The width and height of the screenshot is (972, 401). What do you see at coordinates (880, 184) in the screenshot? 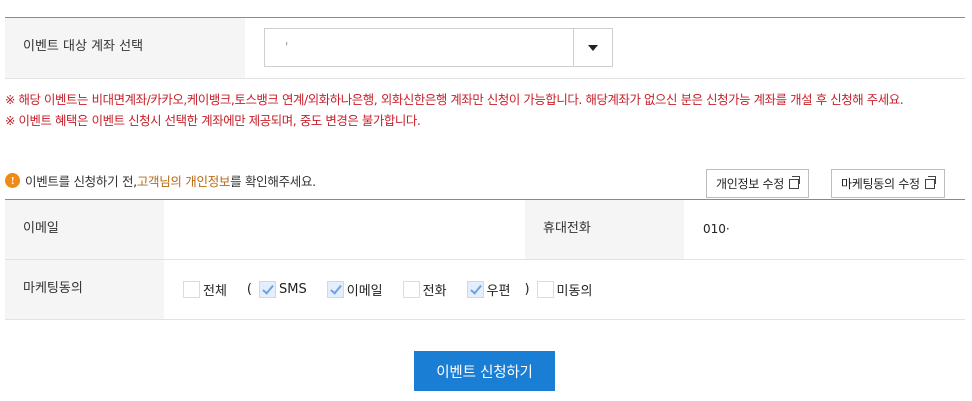
I see `edit-marketing-consent-label: 마케팅동의 수정` at bounding box center [880, 184].